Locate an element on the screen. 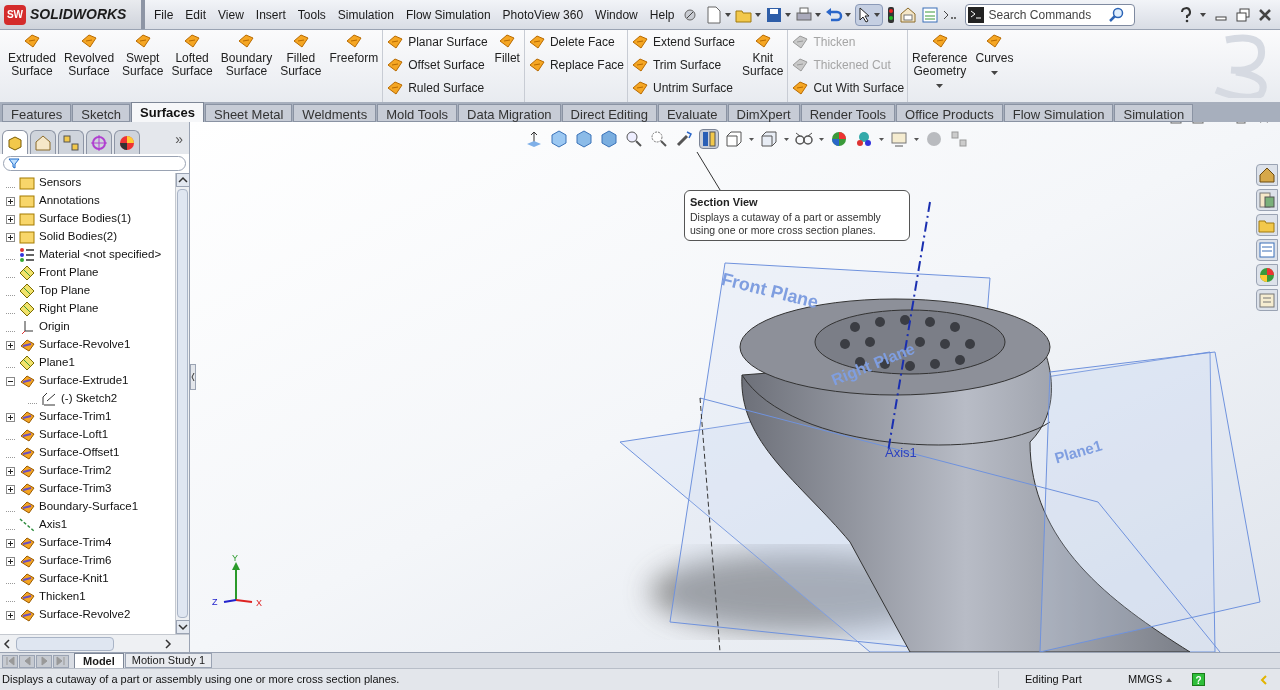  horizontal-scrollbar is located at coordinates (94, 643).